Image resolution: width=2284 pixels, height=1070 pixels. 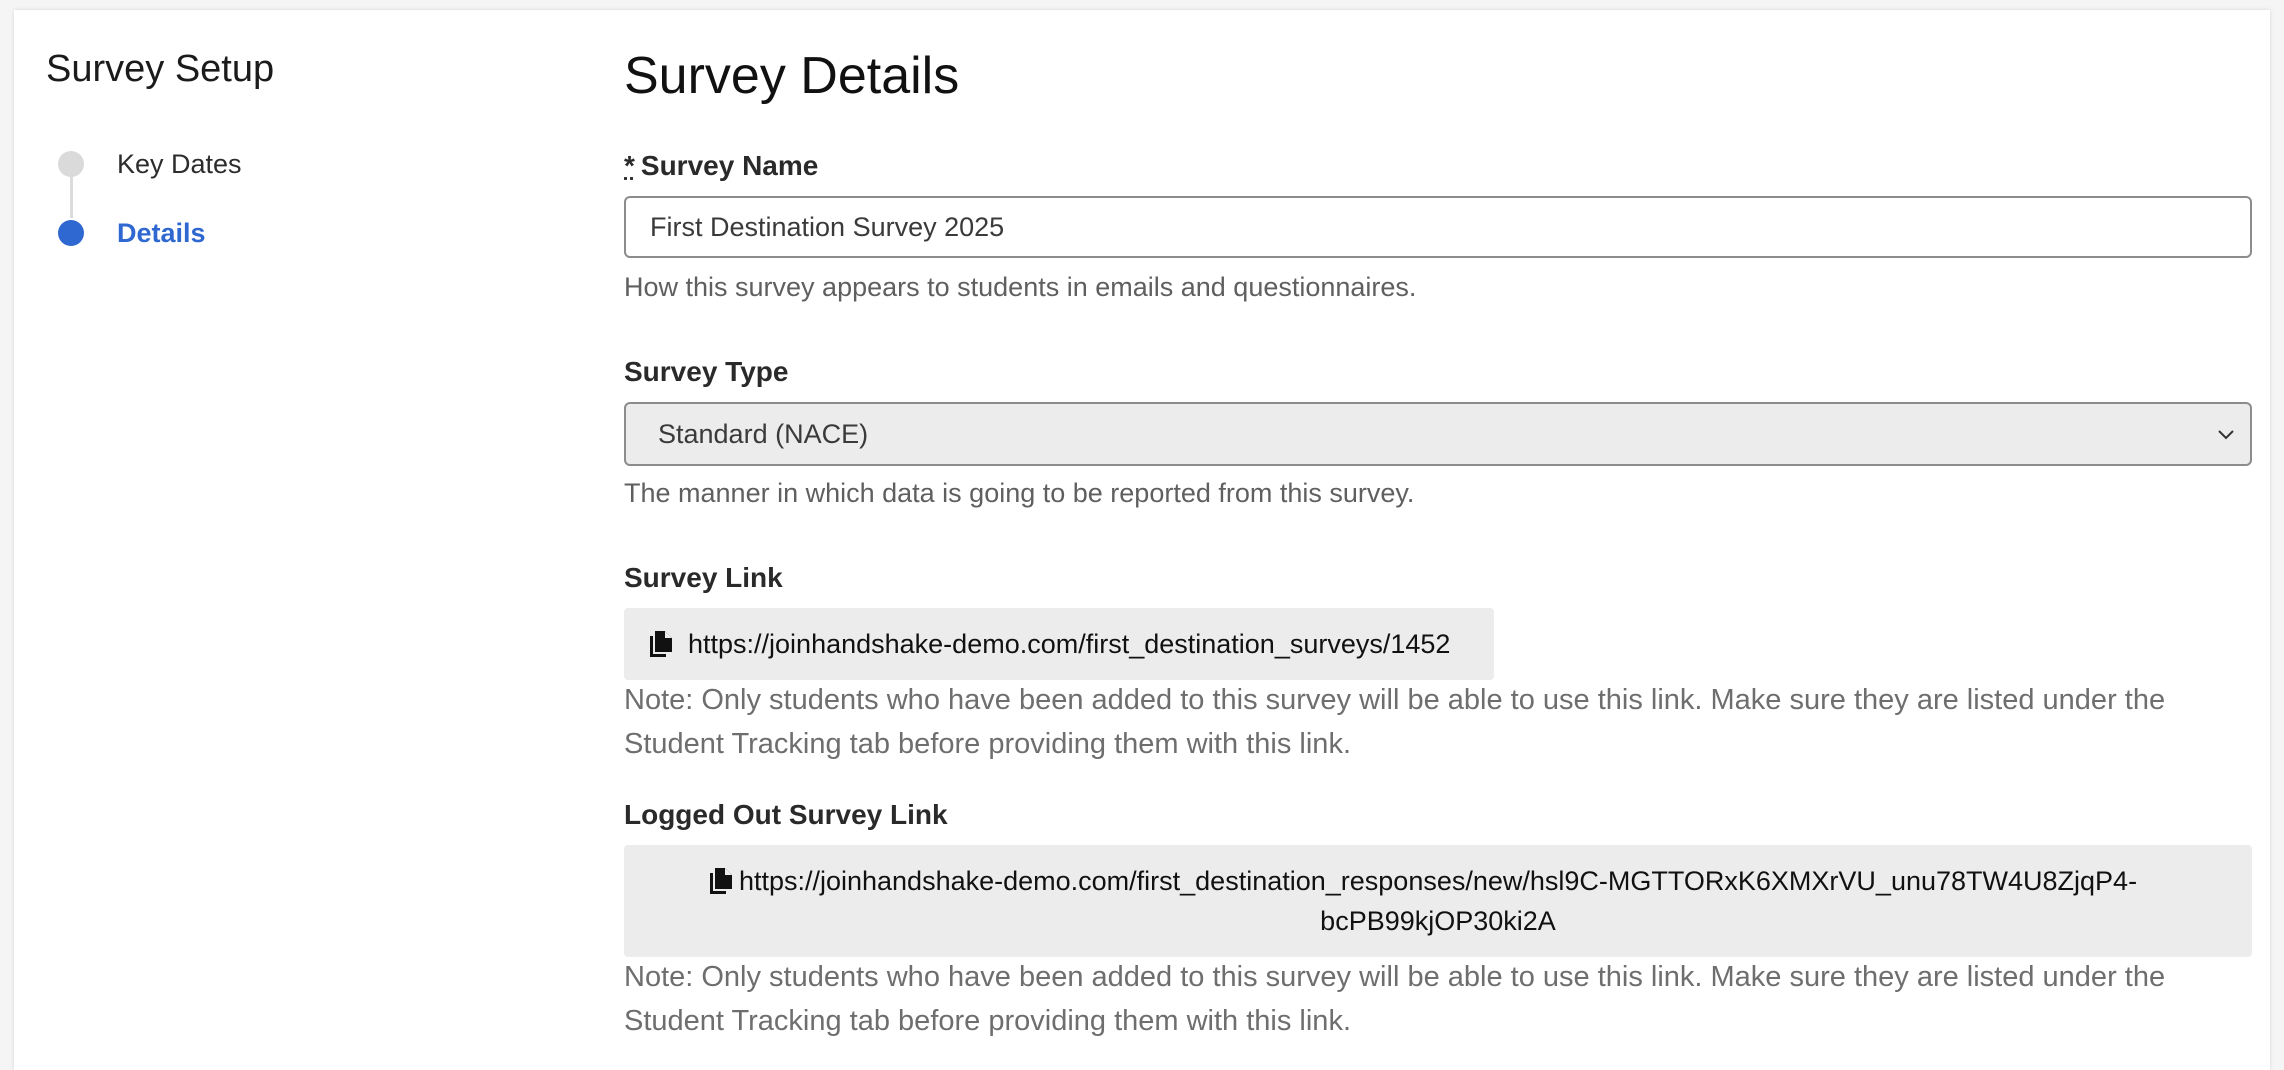 I want to click on survey-link-label: Survey Link, so click(x=703, y=577).